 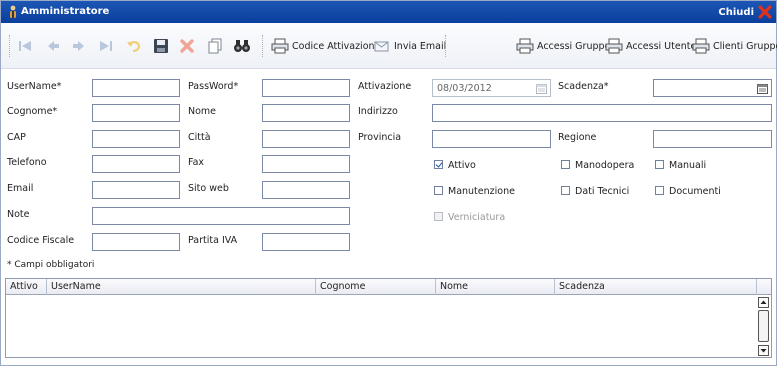 What do you see at coordinates (378, 111) in the screenshot?
I see `indirizzo-label: Indirizzo` at bounding box center [378, 111].